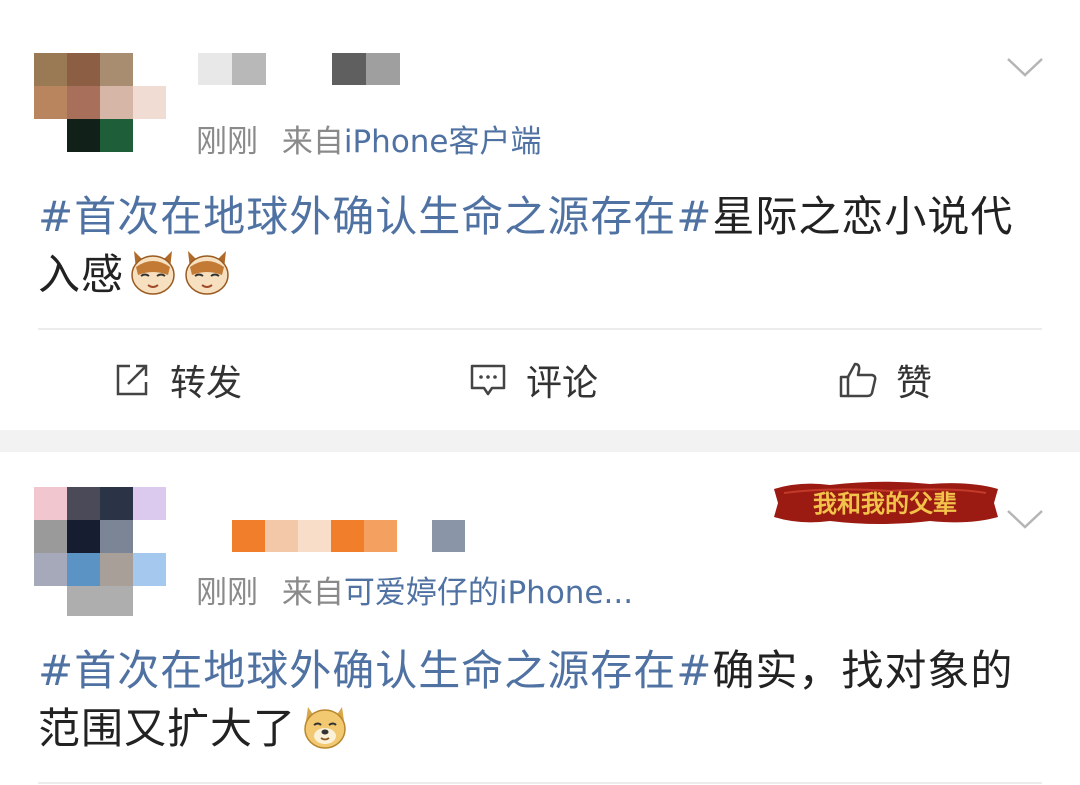 The height and width of the screenshot is (785, 1080). Describe the element at coordinates (914, 383) in the screenshot. I see `like-label: 赞` at that location.